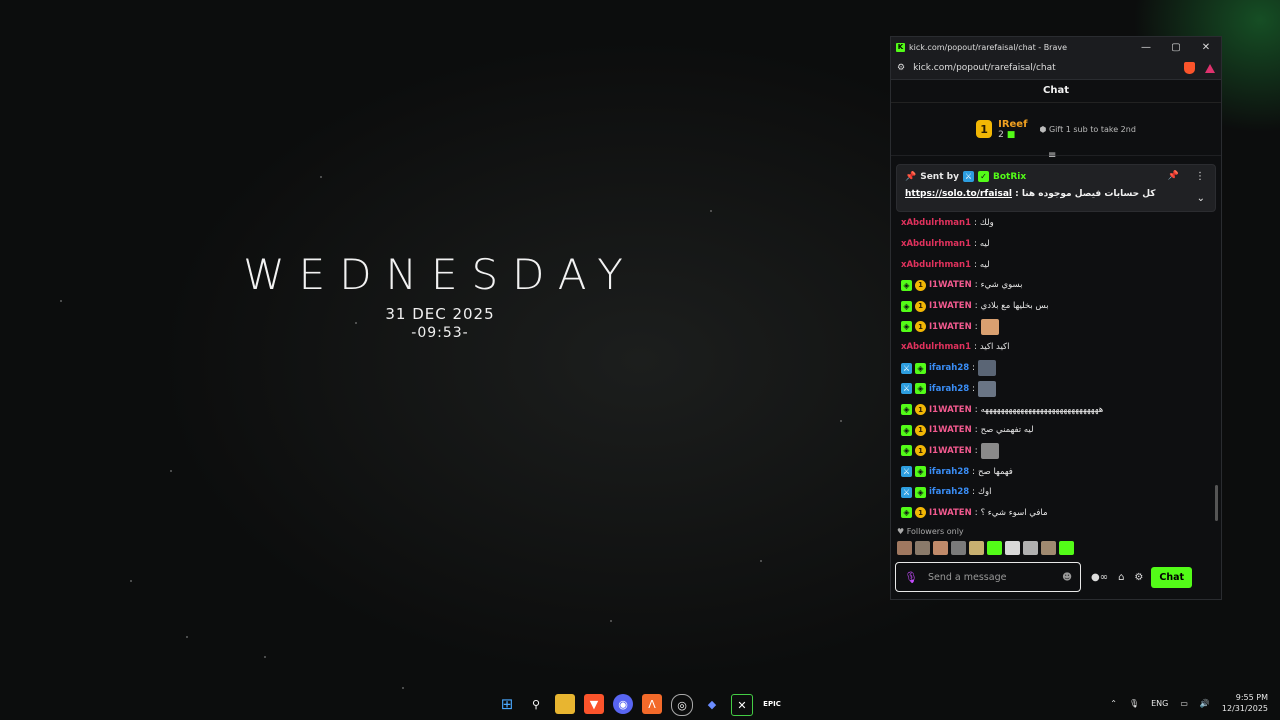 The image size is (1280, 720). What do you see at coordinates (1176, 47) in the screenshot?
I see `maximize-button: ▢` at bounding box center [1176, 47].